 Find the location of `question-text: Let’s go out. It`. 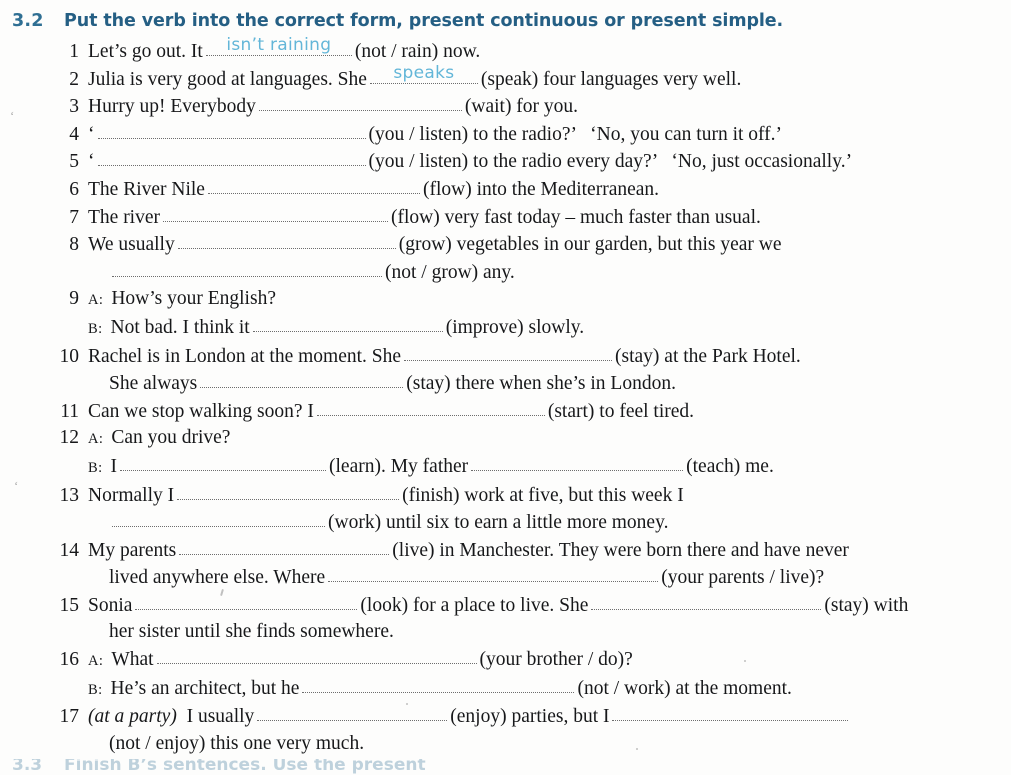

question-text: Let’s go out. It is located at coordinates (145, 51).